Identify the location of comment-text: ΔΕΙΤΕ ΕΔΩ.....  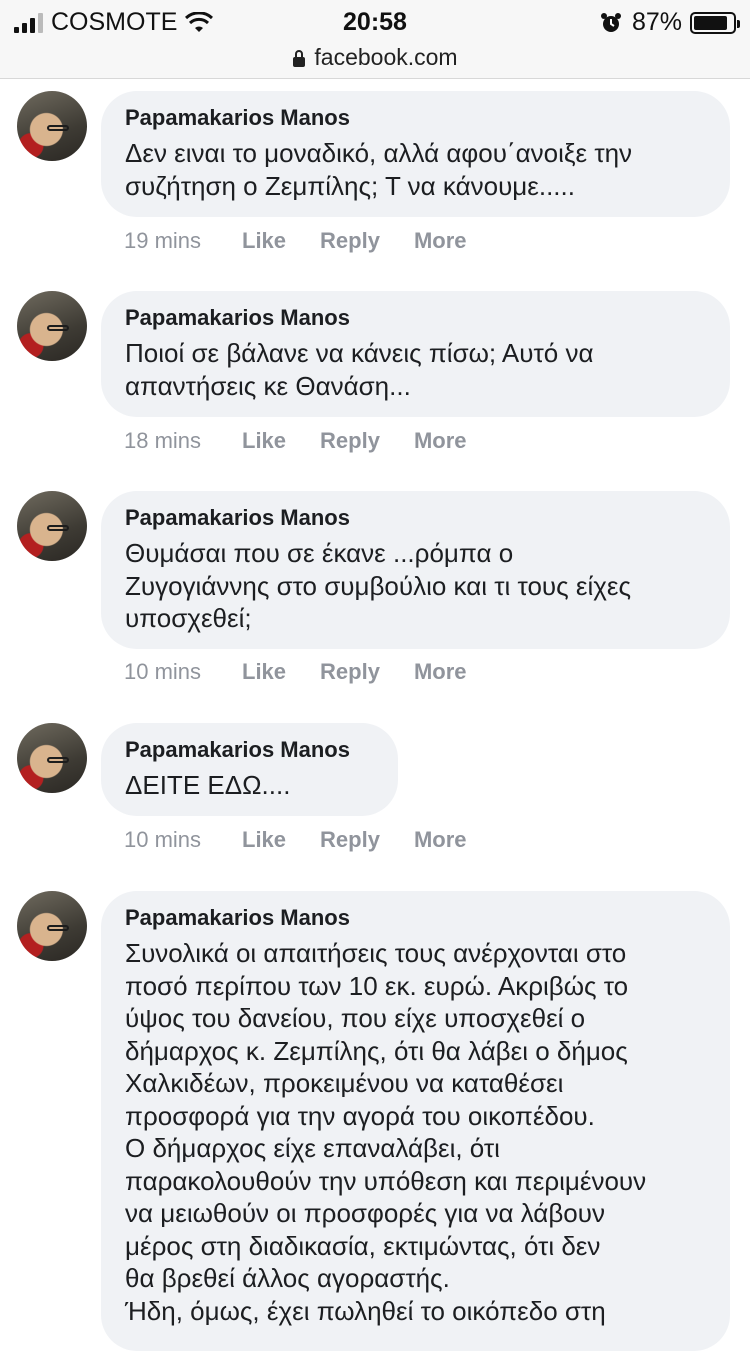
(208, 785).